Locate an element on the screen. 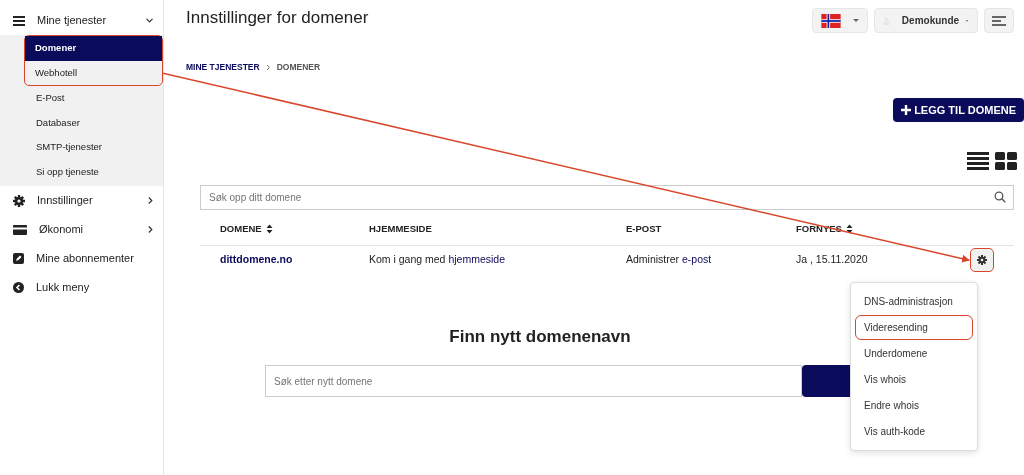 The height and width of the screenshot is (475, 1024). new-domain-search-field: Søk etter nytt domene is located at coordinates (533, 381).